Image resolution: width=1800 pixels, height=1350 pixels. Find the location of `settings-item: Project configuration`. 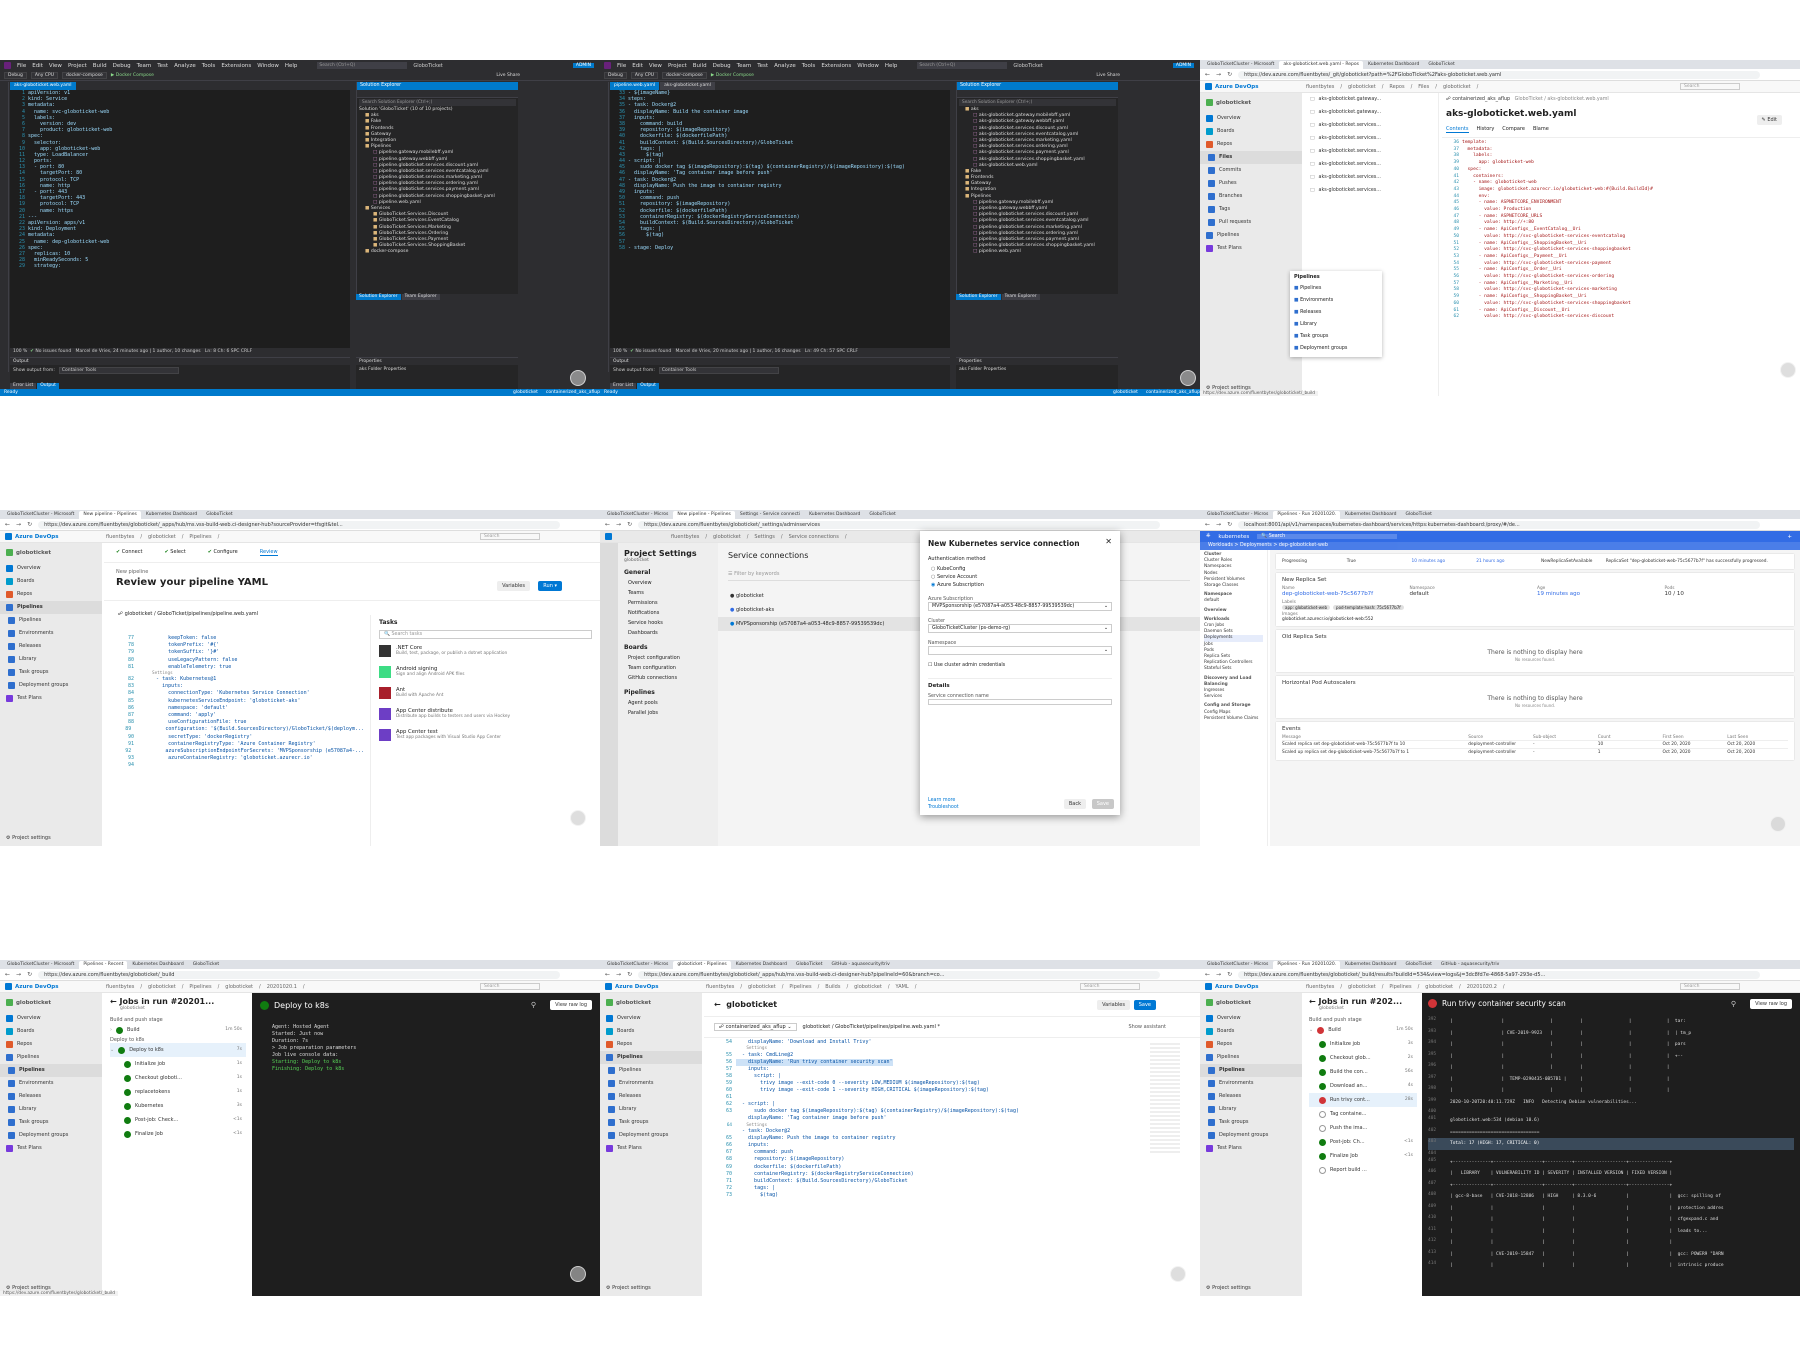

settings-item: Project configuration is located at coordinates (668, 658).